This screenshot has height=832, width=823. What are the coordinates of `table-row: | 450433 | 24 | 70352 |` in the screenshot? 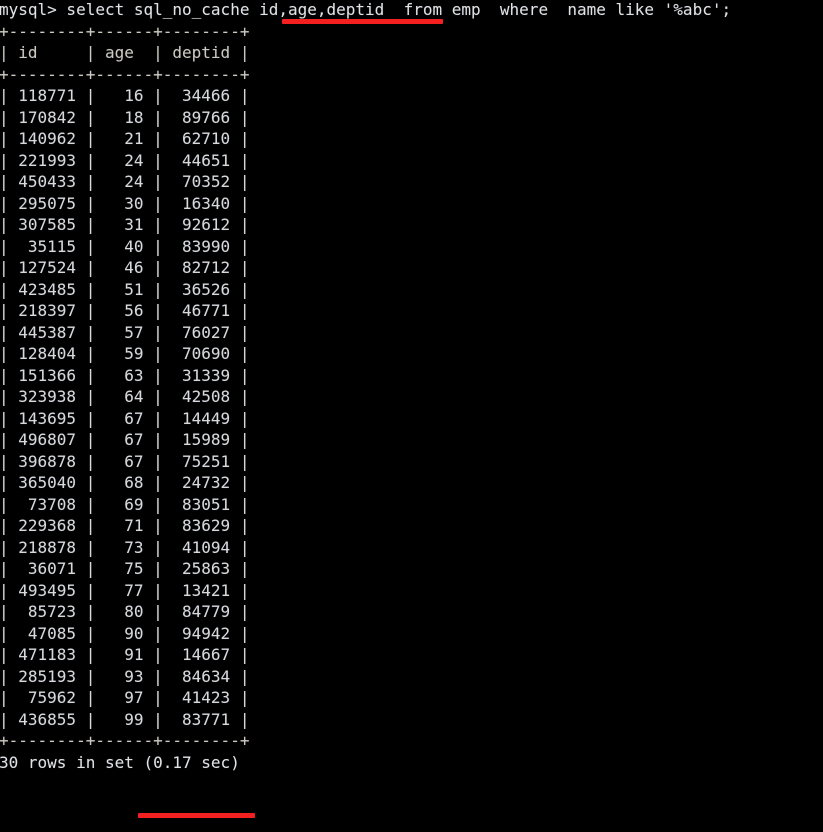 It's located at (125, 181).